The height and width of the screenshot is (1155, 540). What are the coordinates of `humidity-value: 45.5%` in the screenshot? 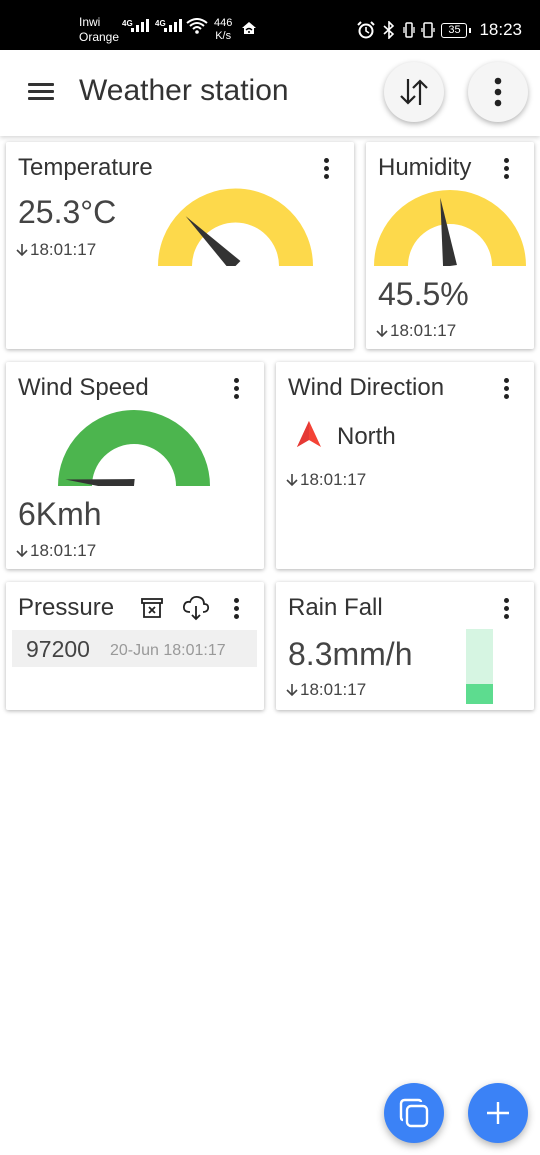 It's located at (423, 294).